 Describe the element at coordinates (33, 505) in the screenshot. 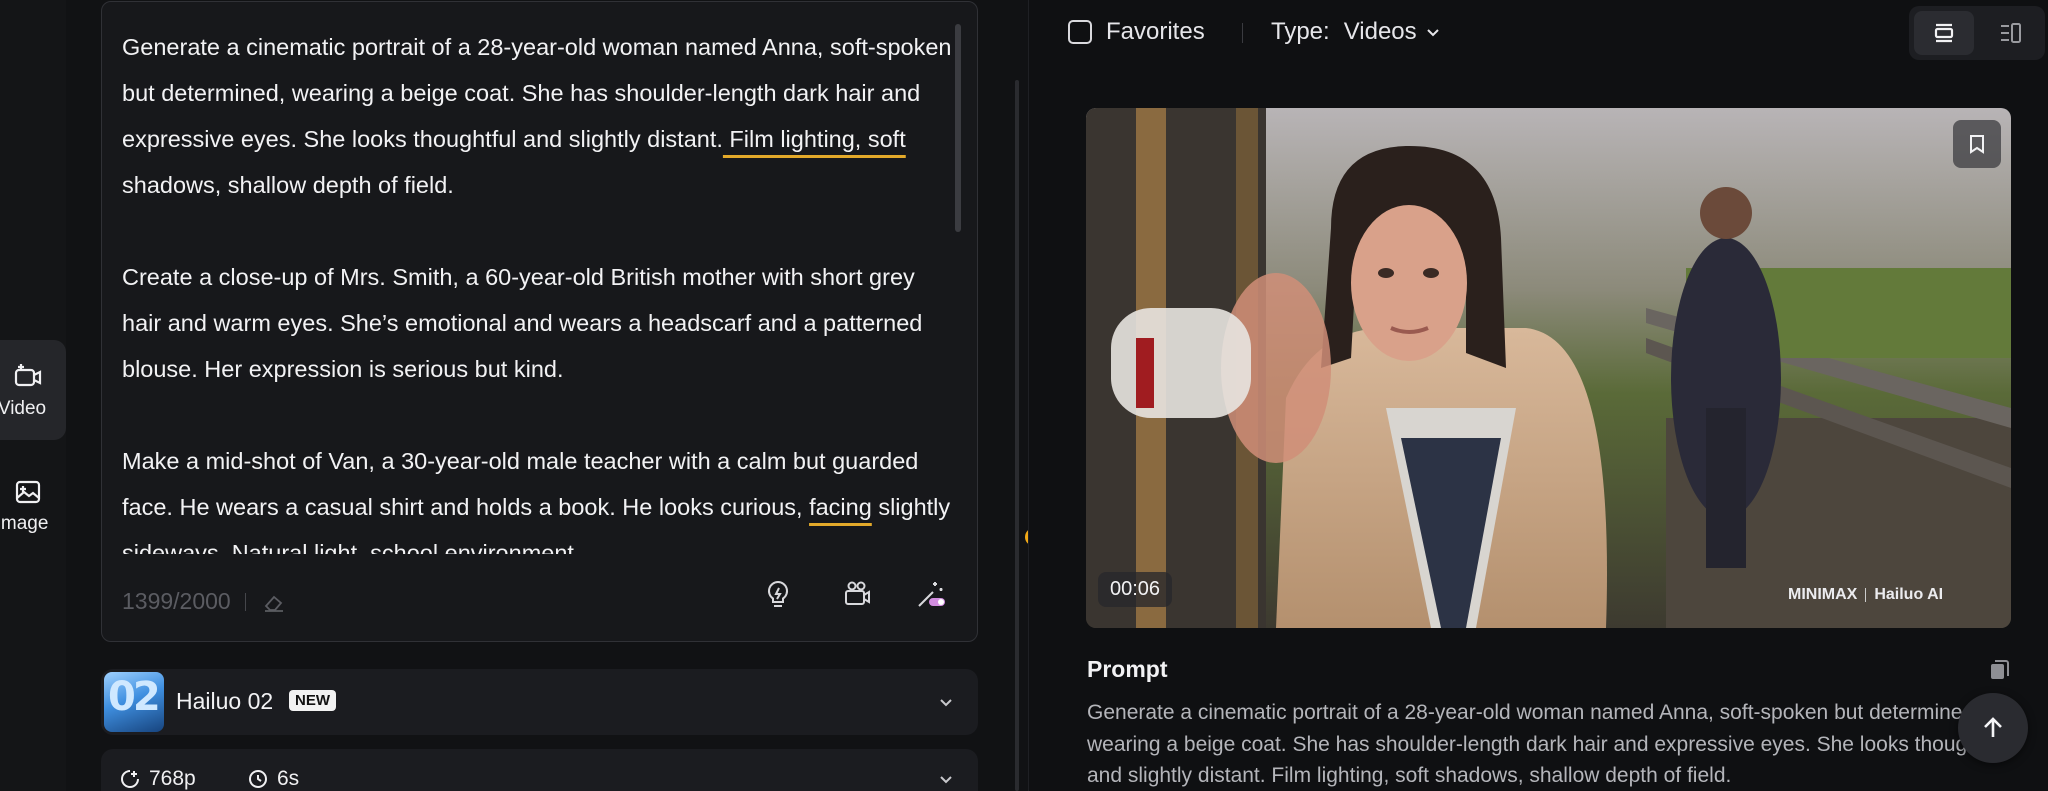

I see `rail-item-image: Image` at that location.